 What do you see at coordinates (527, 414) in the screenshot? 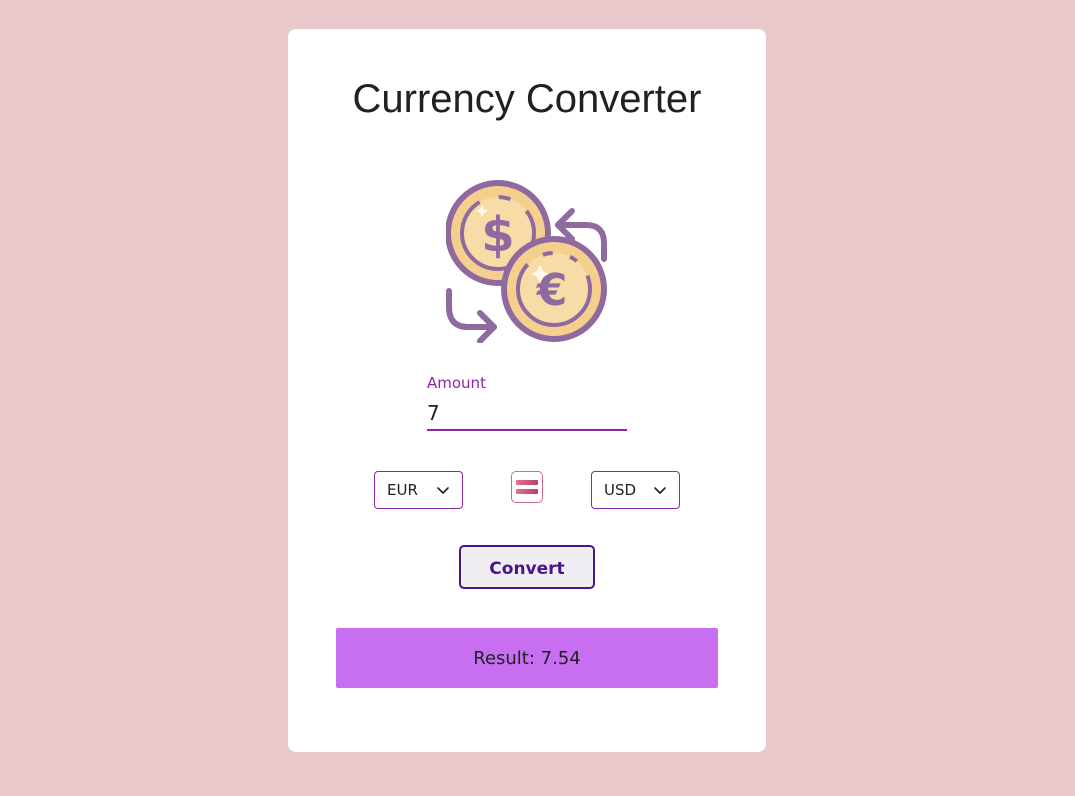
I see `amount-input` at bounding box center [527, 414].